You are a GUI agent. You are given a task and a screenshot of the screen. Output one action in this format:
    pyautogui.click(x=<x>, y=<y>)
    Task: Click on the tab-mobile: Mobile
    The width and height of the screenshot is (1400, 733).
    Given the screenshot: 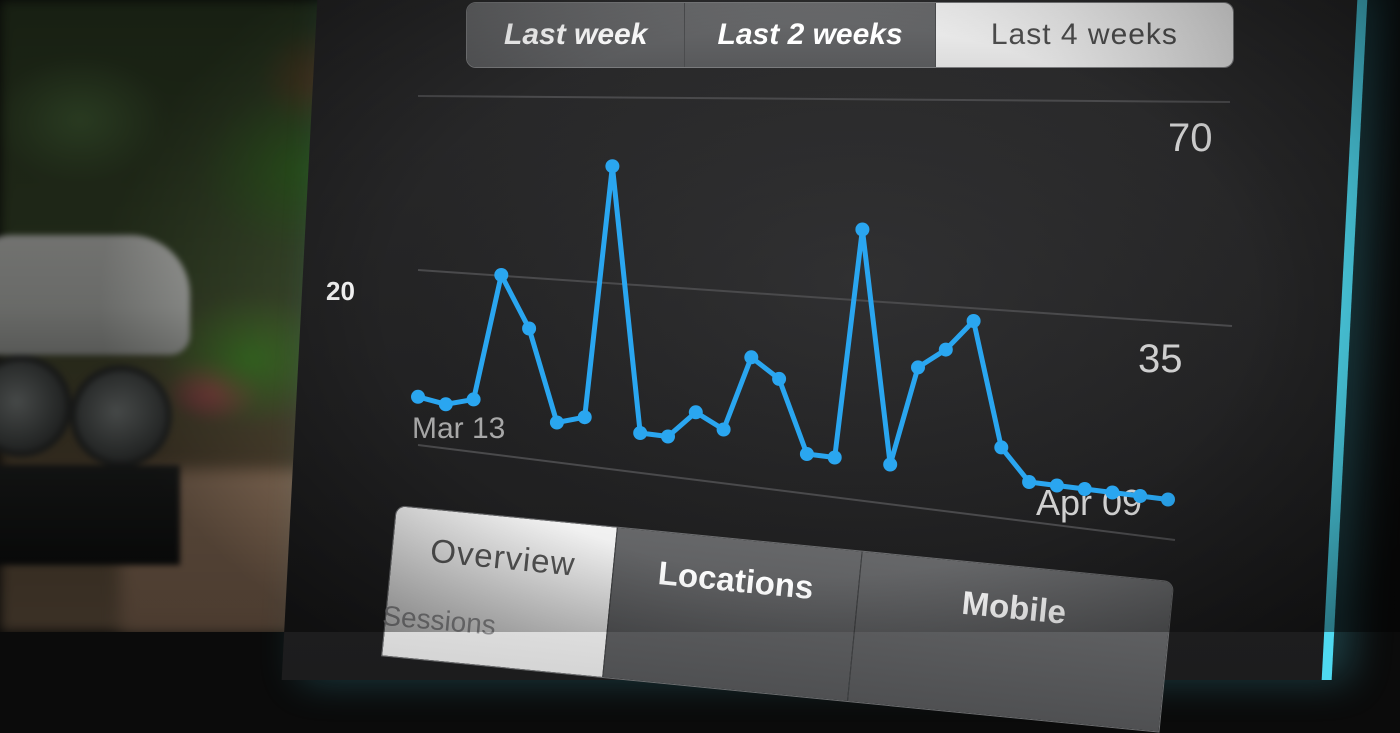 What is the action you would take?
    pyautogui.click(x=1011, y=641)
    